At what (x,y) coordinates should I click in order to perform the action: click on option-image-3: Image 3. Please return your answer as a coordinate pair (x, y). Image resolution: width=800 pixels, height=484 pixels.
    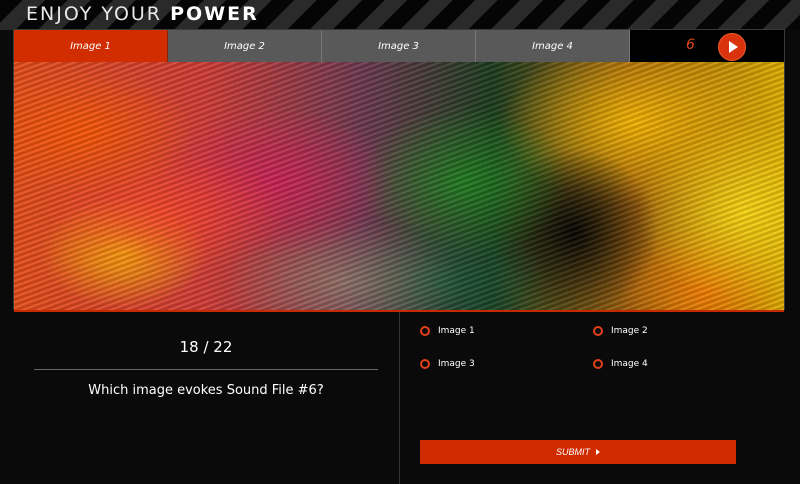
    Looking at the image, I should click on (447, 364).